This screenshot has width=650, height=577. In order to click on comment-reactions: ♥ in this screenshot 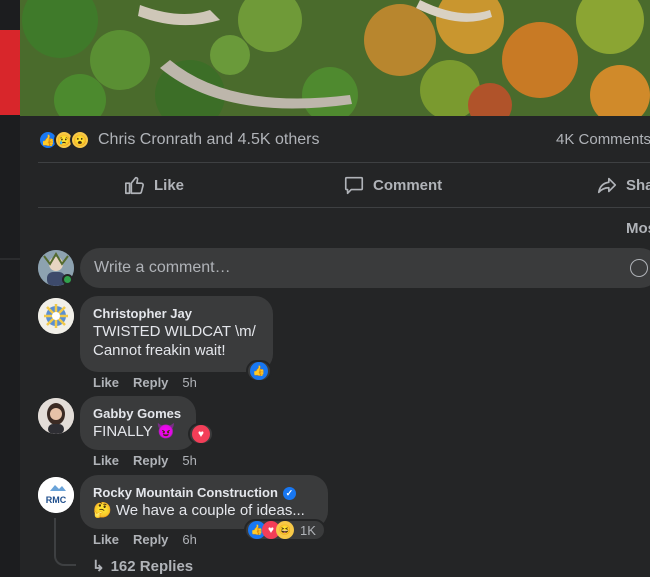, I will do `click(201, 434)`.